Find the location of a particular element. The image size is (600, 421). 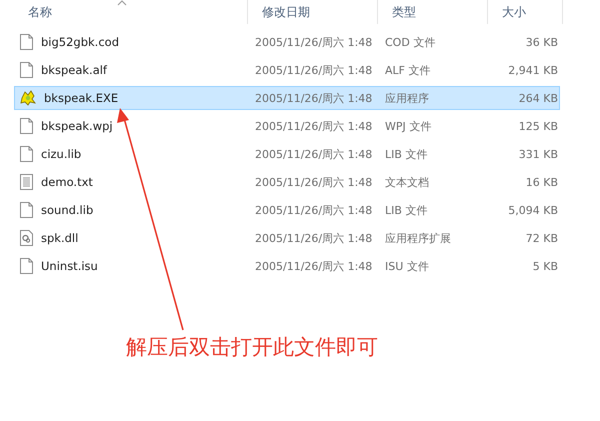

file-row: big52gbk.cod 2005/11/26/周六 1:48 COD 文件 36 KB is located at coordinates (287, 42).